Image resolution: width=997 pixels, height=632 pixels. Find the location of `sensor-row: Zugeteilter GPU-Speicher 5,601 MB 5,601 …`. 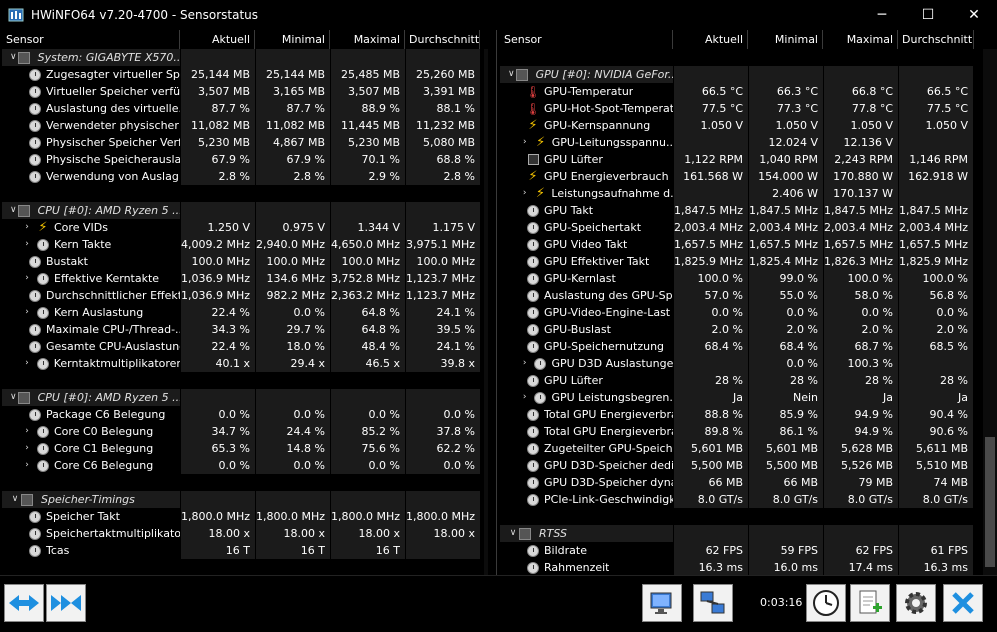

sensor-row: Zugeteilter GPU-Speicher 5,601 MB 5,601 … is located at coordinates (748, 448).